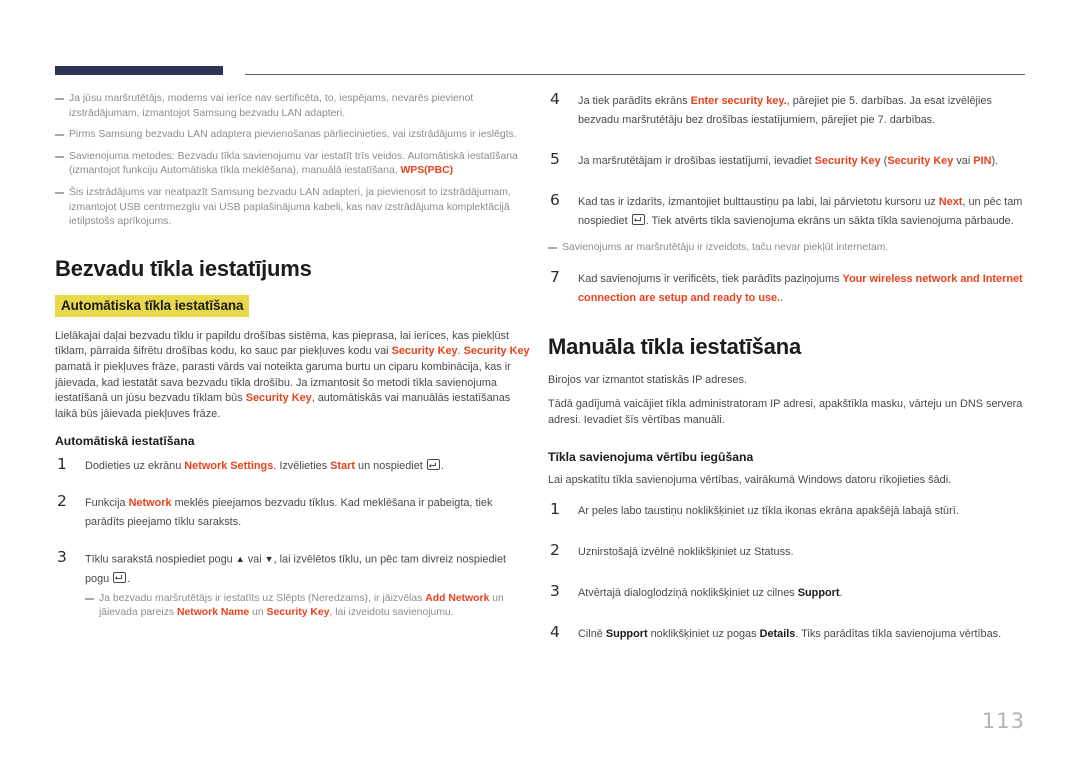 Image resolution: width=1080 pixels, height=763 pixels. I want to click on subheading-automatic-setup: Automātiskā iestatīšana, so click(125, 441).